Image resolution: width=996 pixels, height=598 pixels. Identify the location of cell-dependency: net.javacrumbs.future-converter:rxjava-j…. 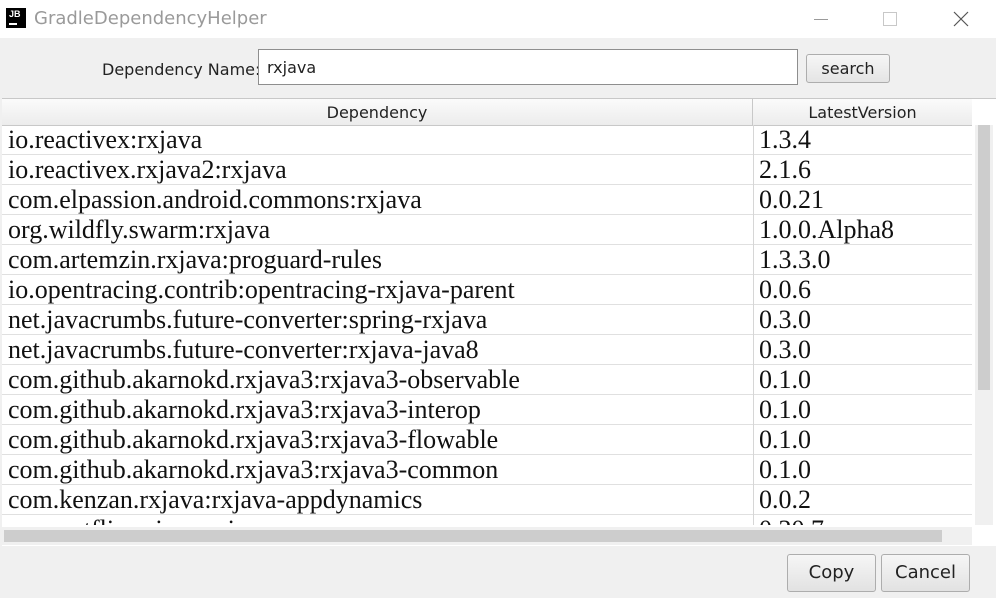
(243, 349).